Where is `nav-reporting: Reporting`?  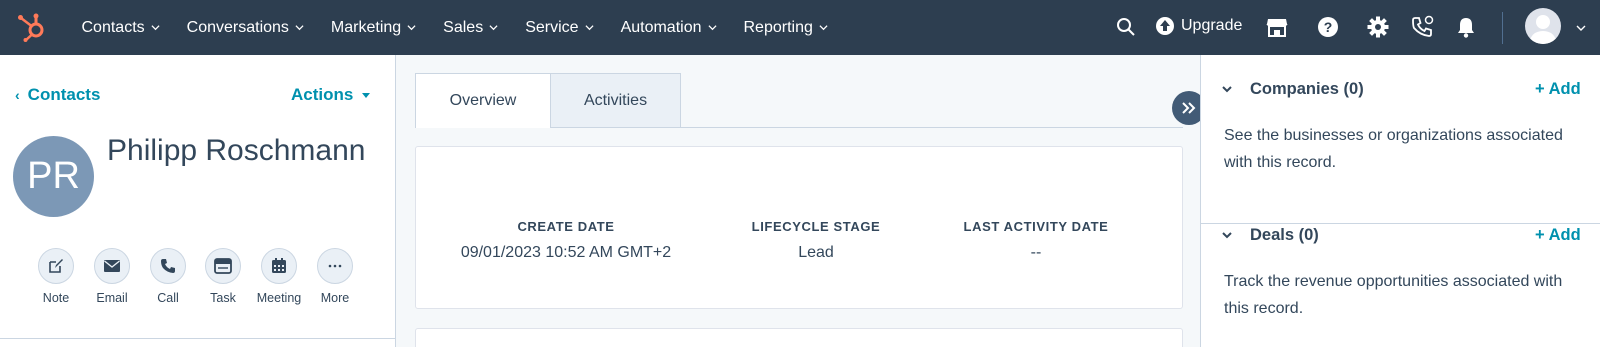 nav-reporting: Reporting is located at coordinates (785, 27).